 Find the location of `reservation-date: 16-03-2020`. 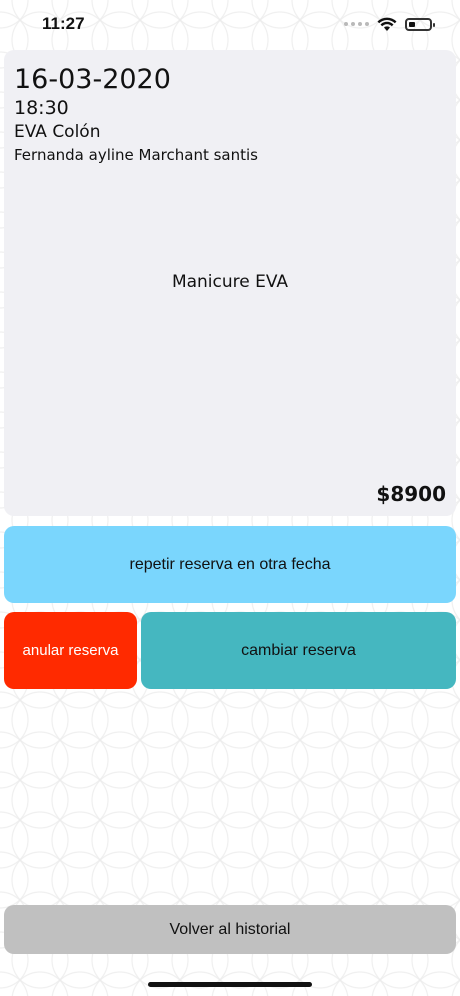

reservation-date: 16-03-2020 is located at coordinates (92, 79).